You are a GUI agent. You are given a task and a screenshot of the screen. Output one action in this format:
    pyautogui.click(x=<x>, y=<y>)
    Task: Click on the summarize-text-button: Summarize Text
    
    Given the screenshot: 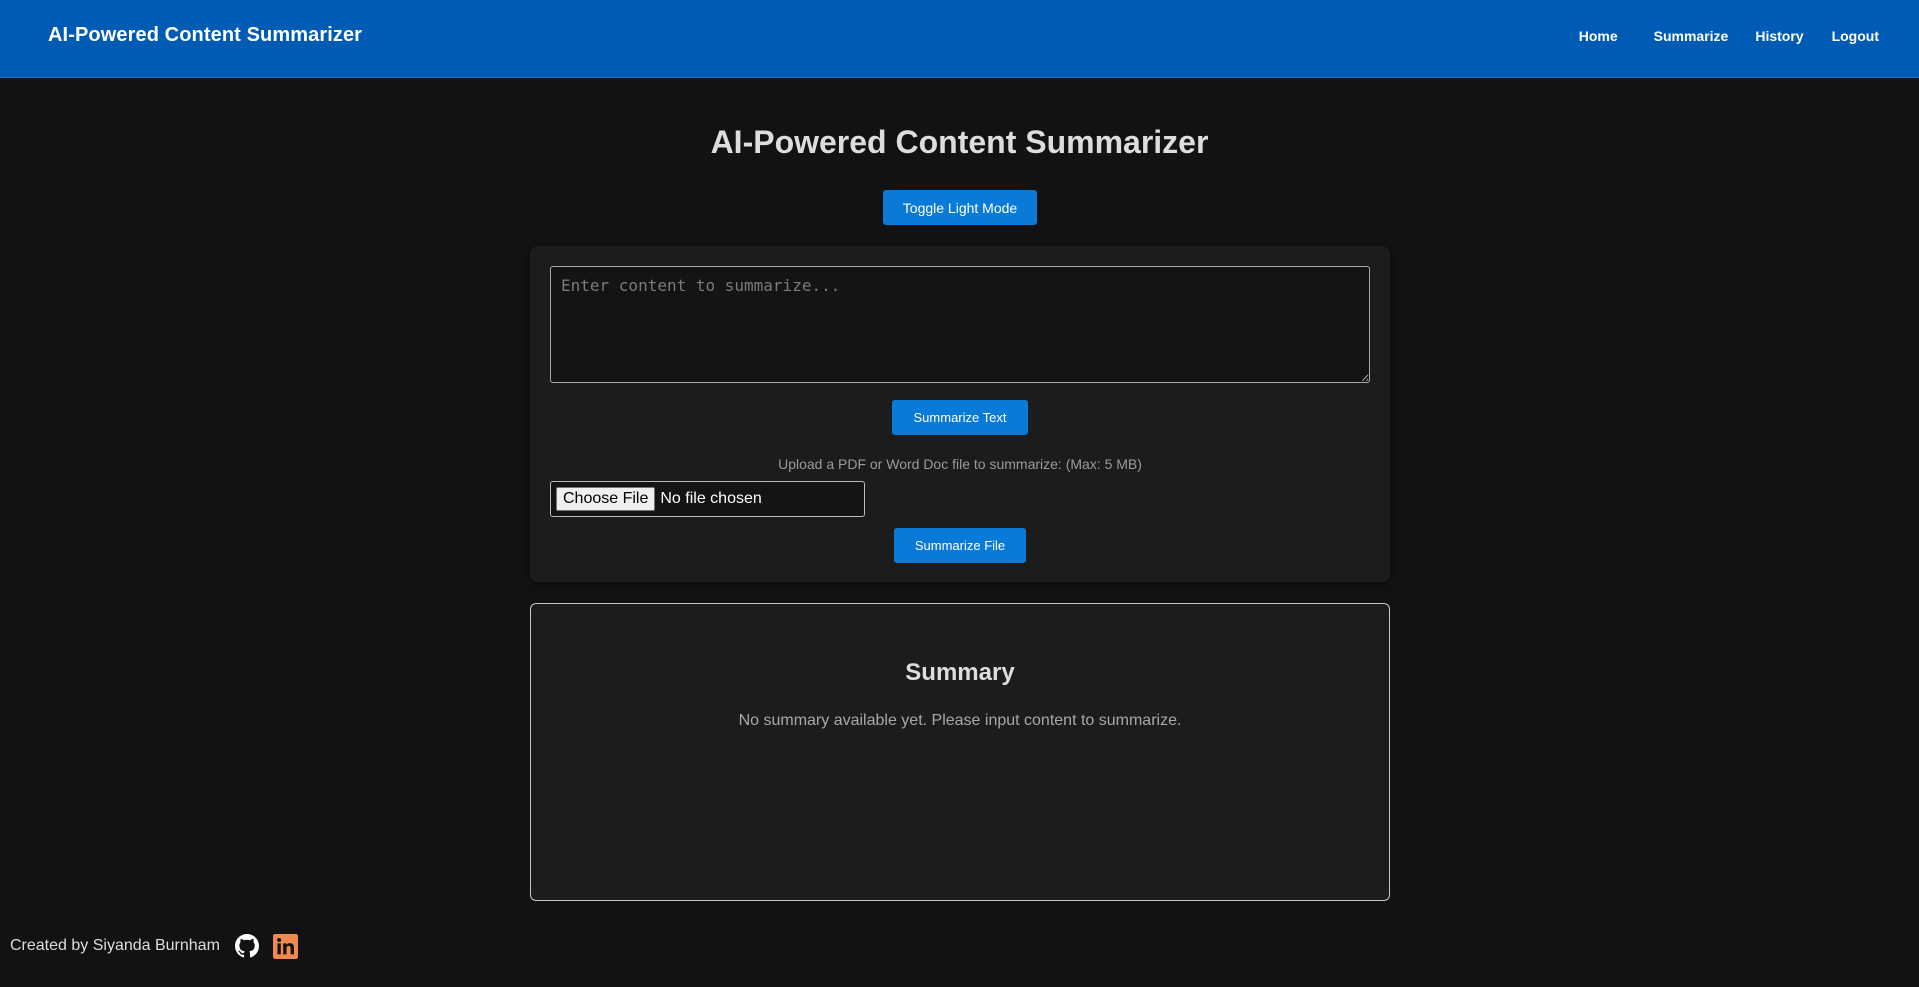 What is the action you would take?
    pyautogui.click(x=960, y=417)
    